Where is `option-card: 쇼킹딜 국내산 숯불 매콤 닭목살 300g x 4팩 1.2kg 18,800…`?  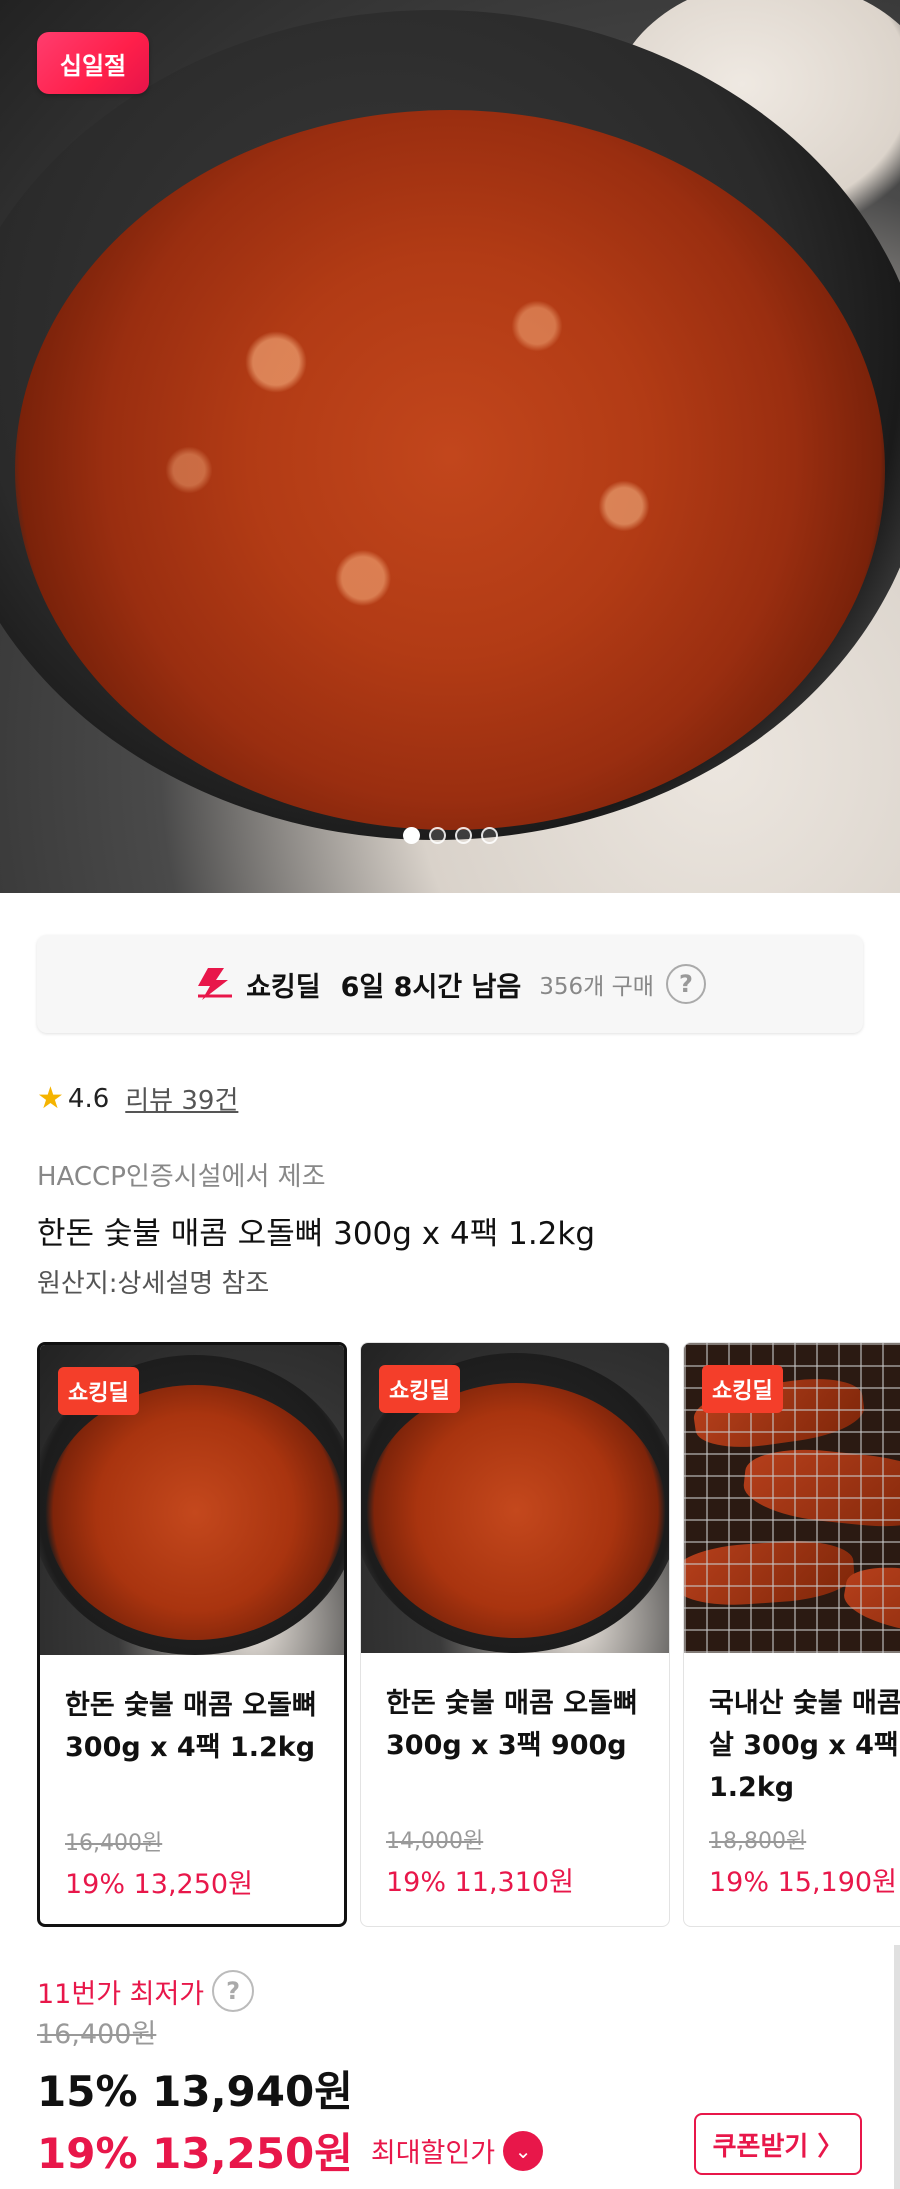
option-card: 쇼킹딜 국내산 숯불 매콤 닭목살 300g x 4팩 1.2kg 18,800… is located at coordinates (791, 1634).